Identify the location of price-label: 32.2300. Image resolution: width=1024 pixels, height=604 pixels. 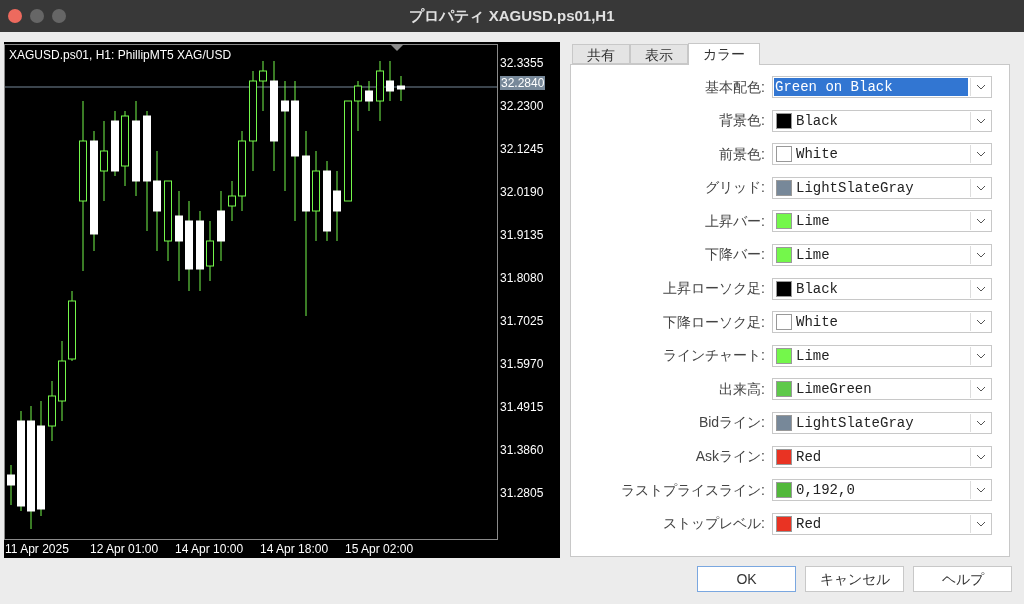
(522, 106).